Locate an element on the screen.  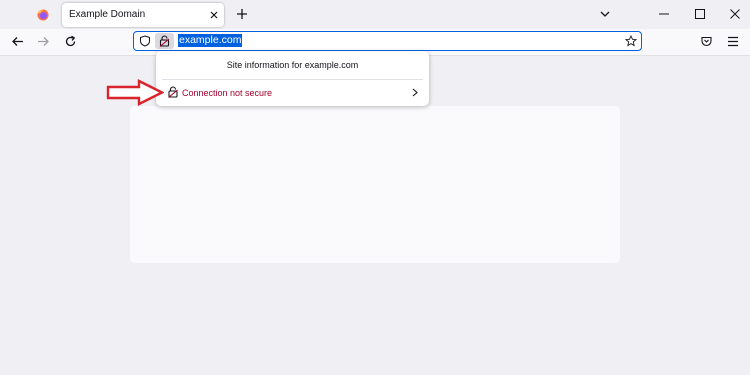
tab-title: Example Domain is located at coordinates (107, 14).